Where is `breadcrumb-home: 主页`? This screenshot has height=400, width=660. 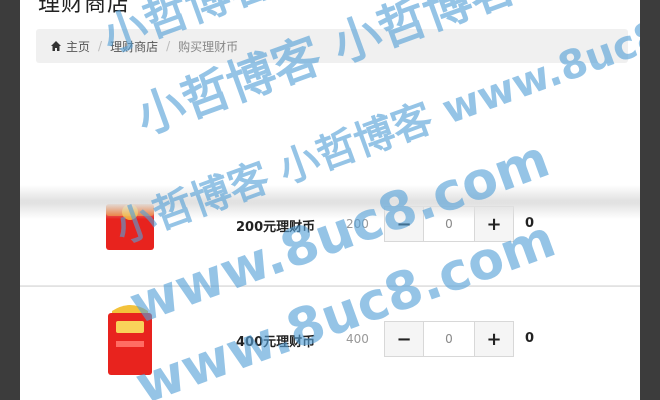 breadcrumb-home: 主页 is located at coordinates (63, 46).